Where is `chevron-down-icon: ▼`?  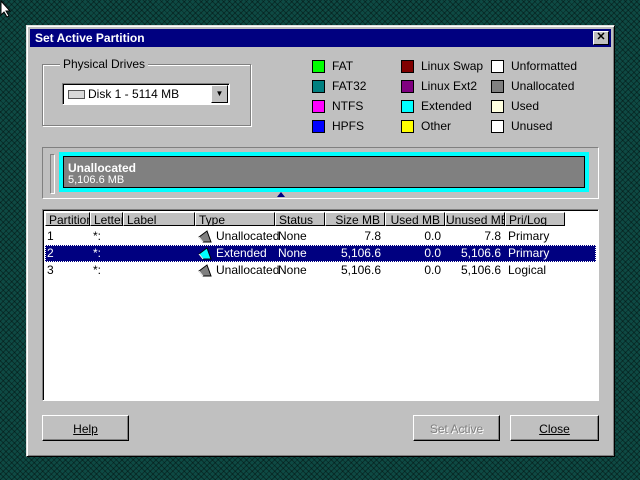 chevron-down-icon: ▼ is located at coordinates (219, 94).